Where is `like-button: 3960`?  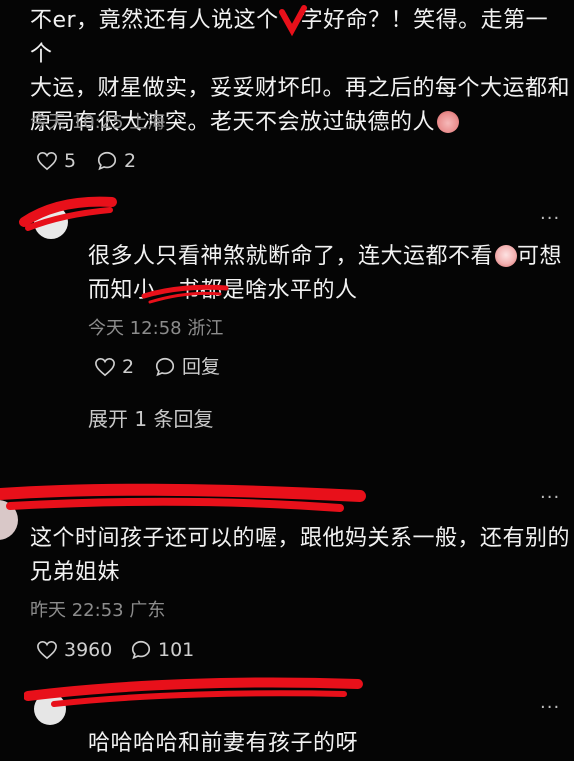 like-button: 3960 is located at coordinates (74, 650).